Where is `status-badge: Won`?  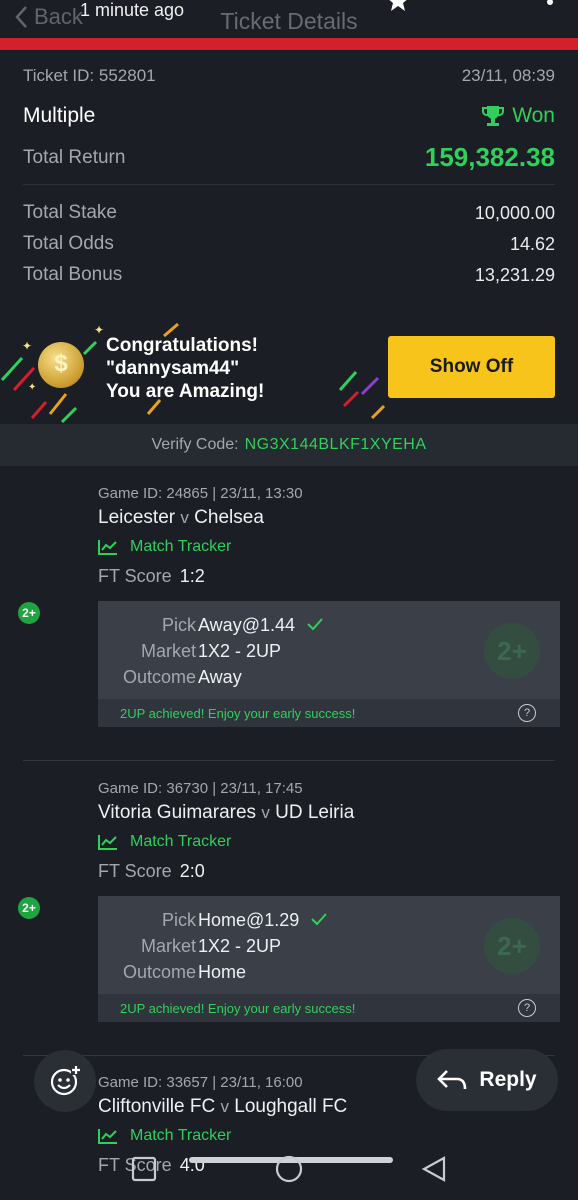 status-badge: Won is located at coordinates (517, 116).